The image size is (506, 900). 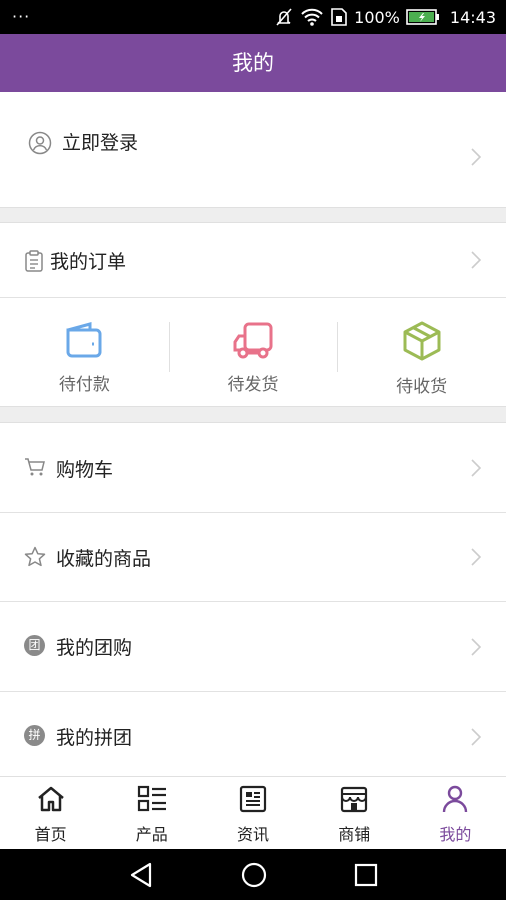 I want to click on clock: 14:43, so click(x=472, y=17).